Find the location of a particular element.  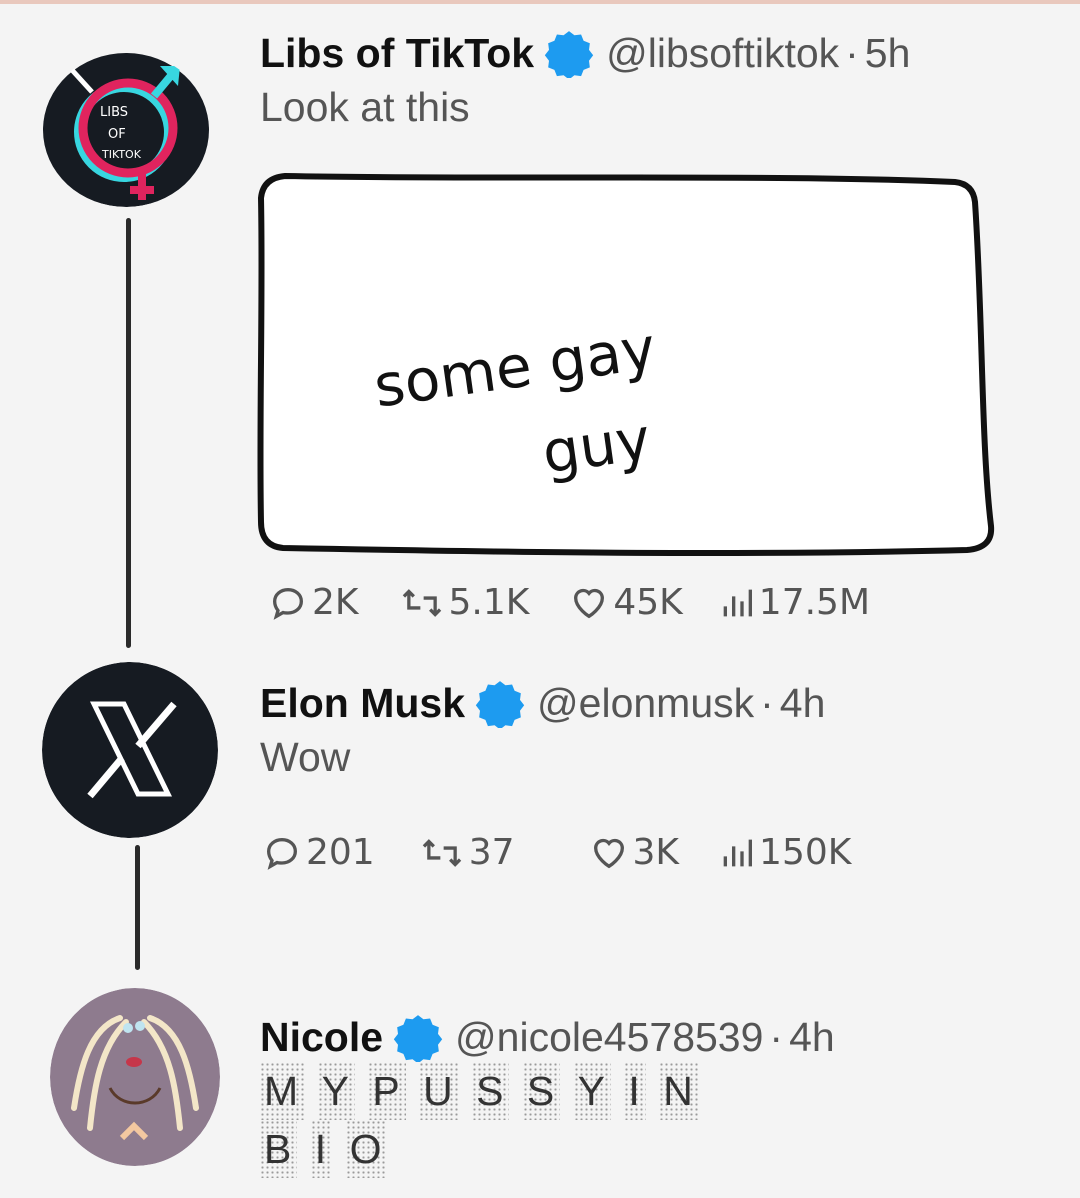

user-handle: @libsoftiktok is located at coordinates (722, 53).